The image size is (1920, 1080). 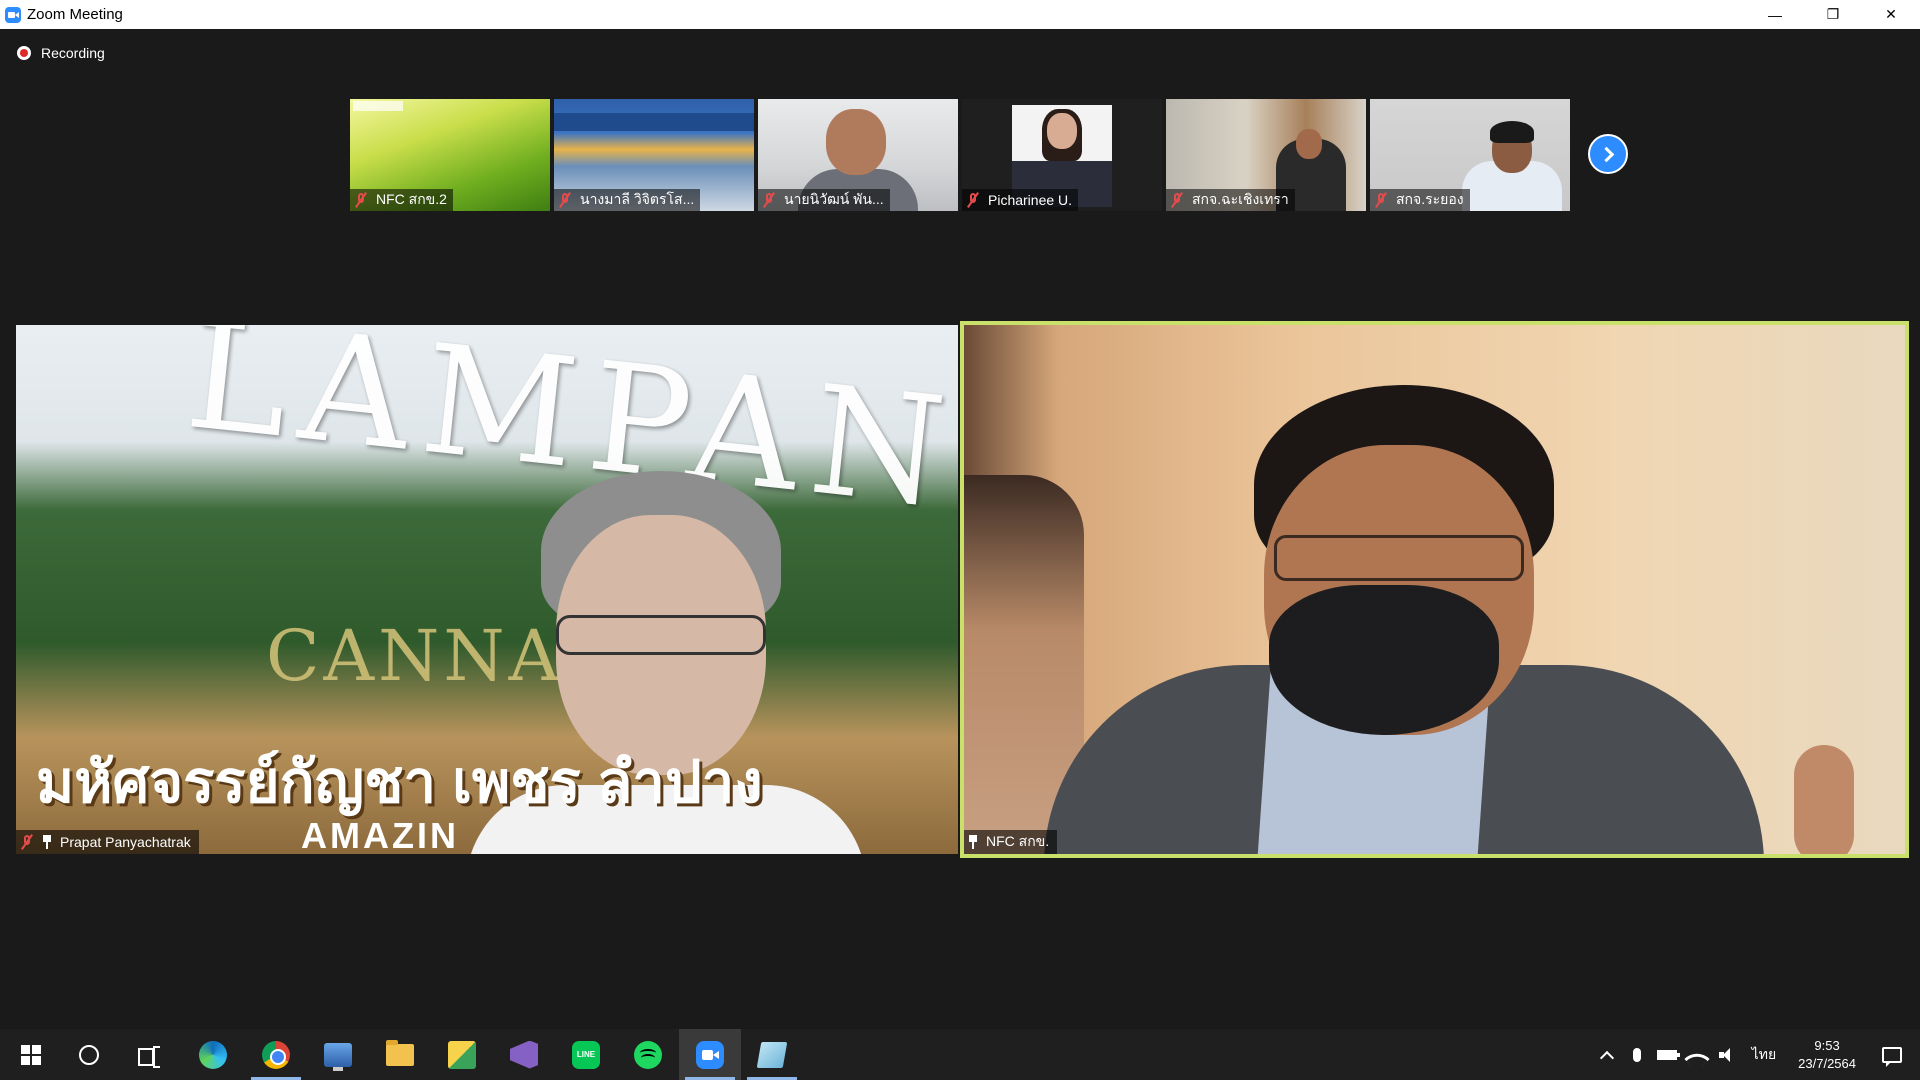 What do you see at coordinates (960, 14) in the screenshot?
I see `title-bar: Zoom Meeting — ❐ ✕` at bounding box center [960, 14].